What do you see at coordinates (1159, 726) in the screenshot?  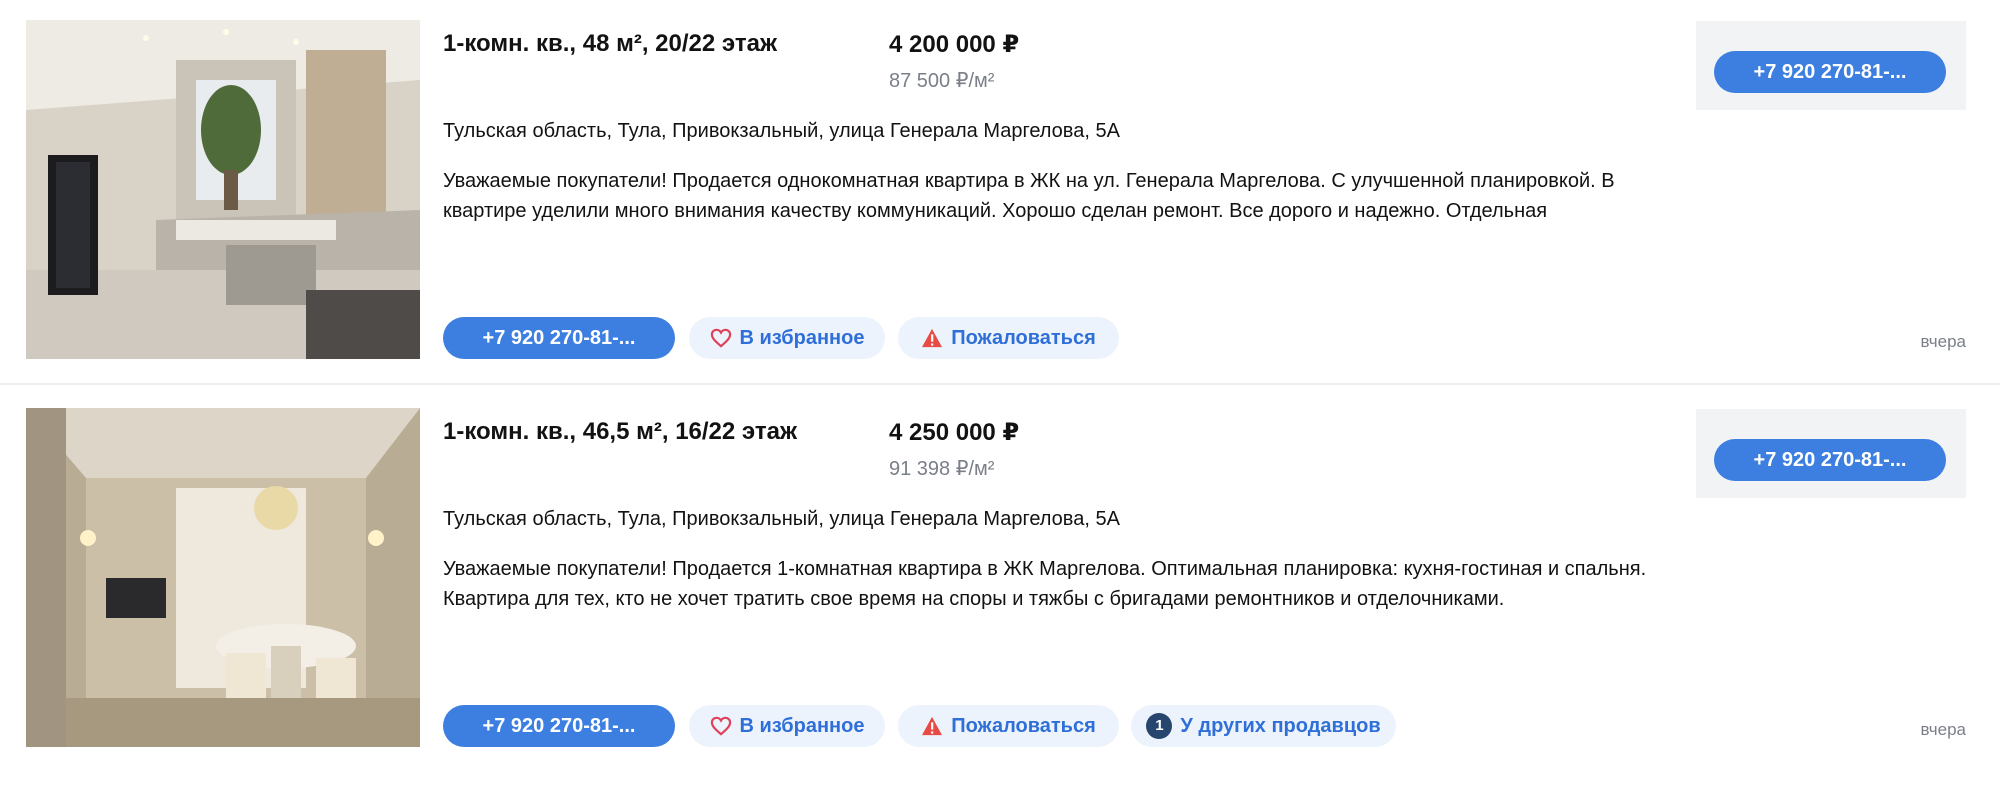 I see `other-sellers-count-badge: 1` at bounding box center [1159, 726].